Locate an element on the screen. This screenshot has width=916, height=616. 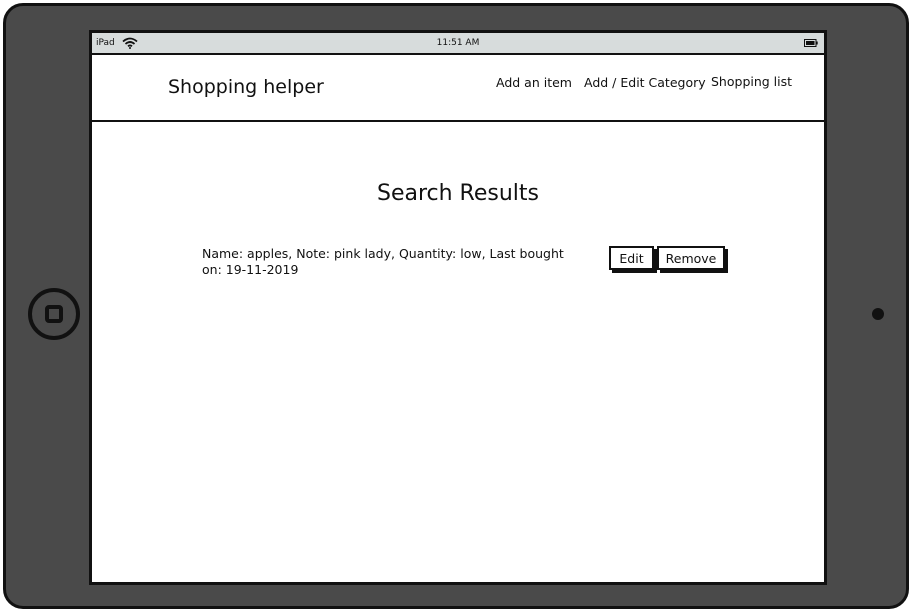
nav-shopping-list-link: Shopping list is located at coordinates (751, 81).